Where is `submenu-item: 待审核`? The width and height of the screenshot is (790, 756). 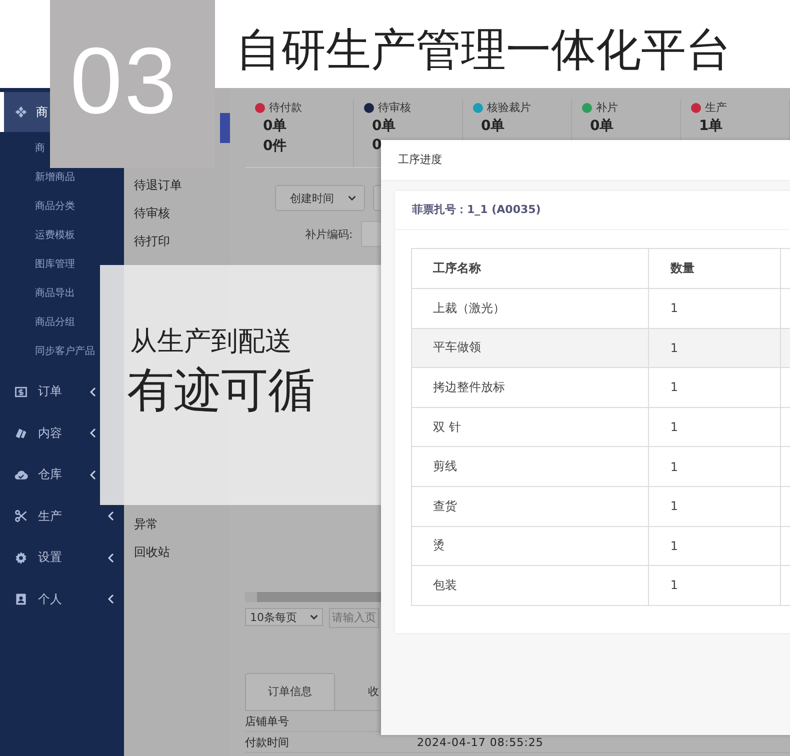 submenu-item: 待审核 is located at coordinates (152, 213).